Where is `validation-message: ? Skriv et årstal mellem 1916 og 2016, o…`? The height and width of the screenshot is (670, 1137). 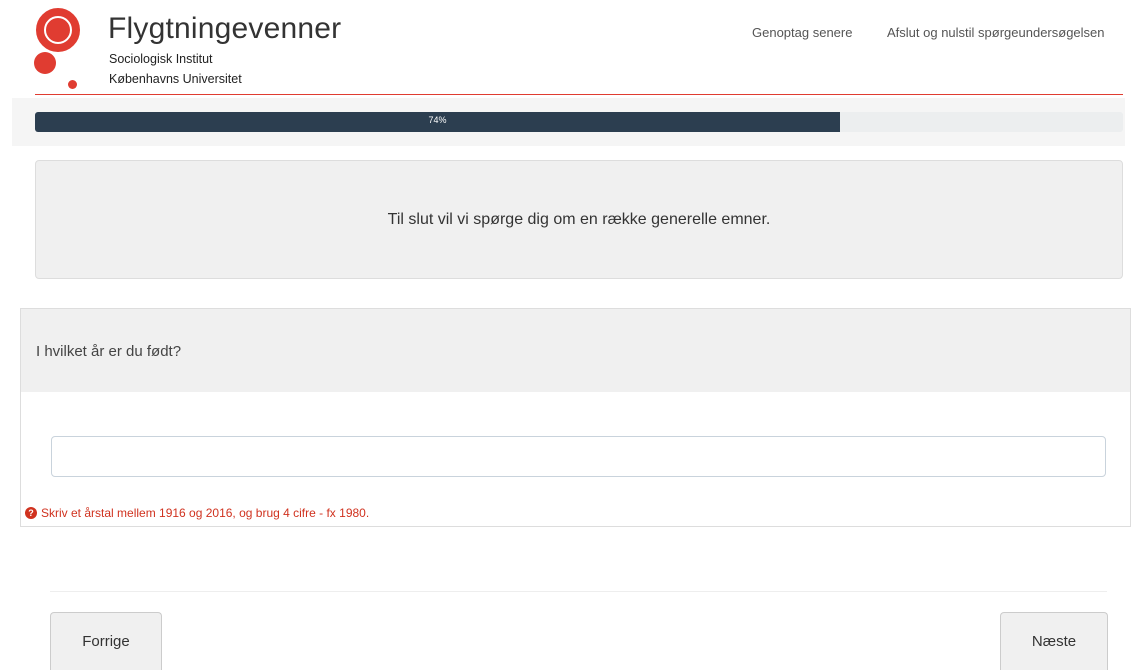
validation-message: ? Skriv et årstal mellem 1916 og 2016, o… is located at coordinates (197, 513).